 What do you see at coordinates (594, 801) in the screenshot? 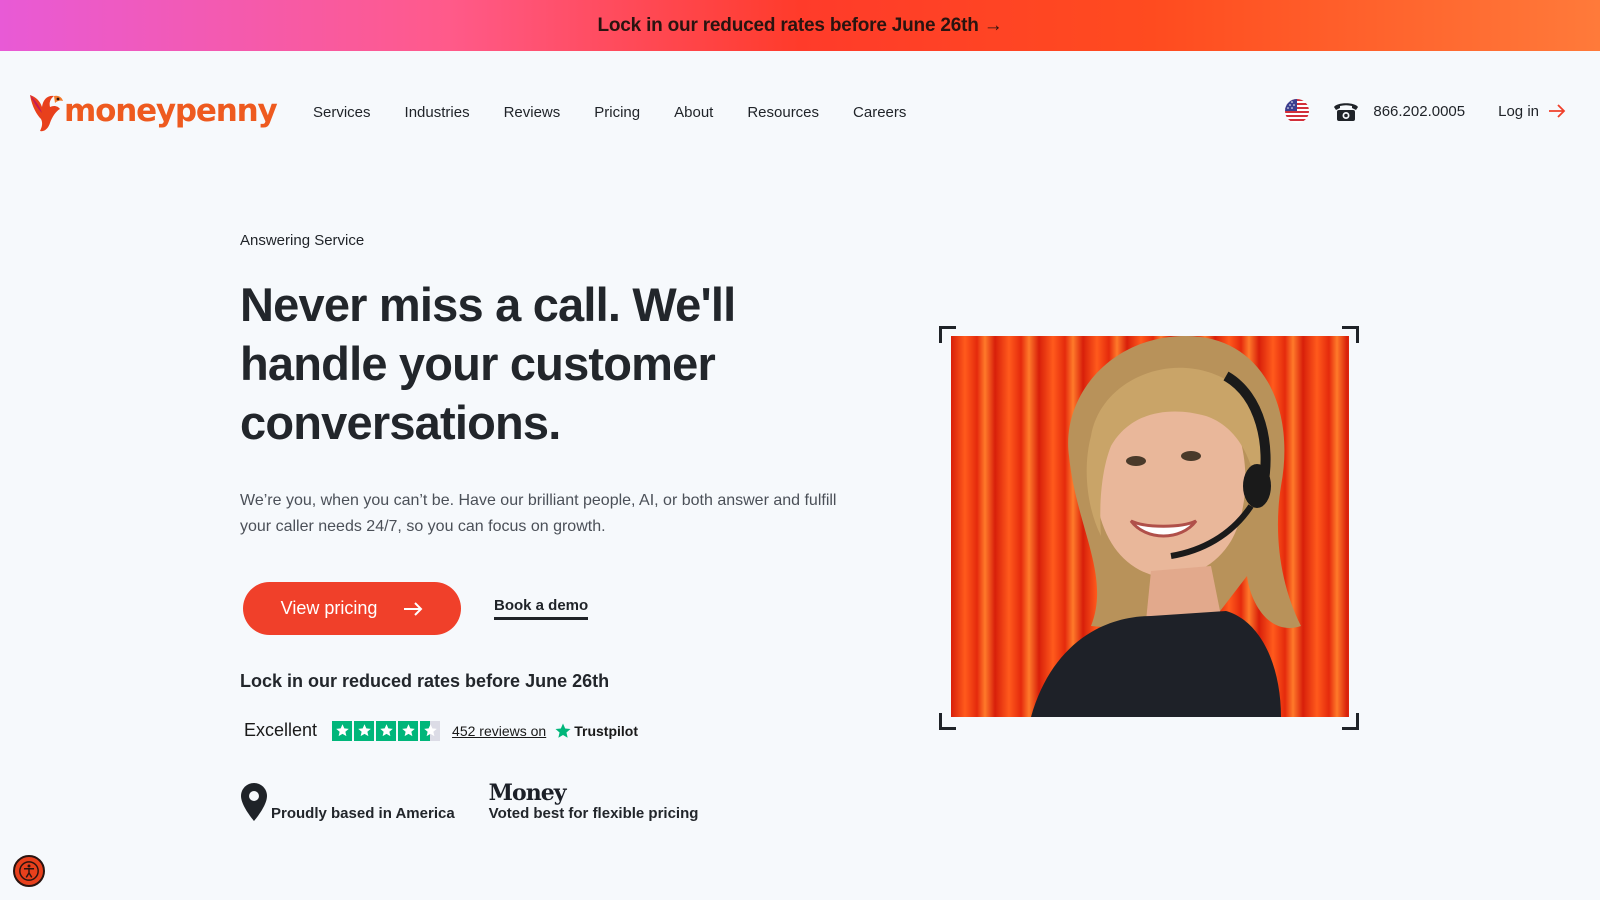
I see `money-badge: Money Voted best for flexible pricing` at bounding box center [594, 801].